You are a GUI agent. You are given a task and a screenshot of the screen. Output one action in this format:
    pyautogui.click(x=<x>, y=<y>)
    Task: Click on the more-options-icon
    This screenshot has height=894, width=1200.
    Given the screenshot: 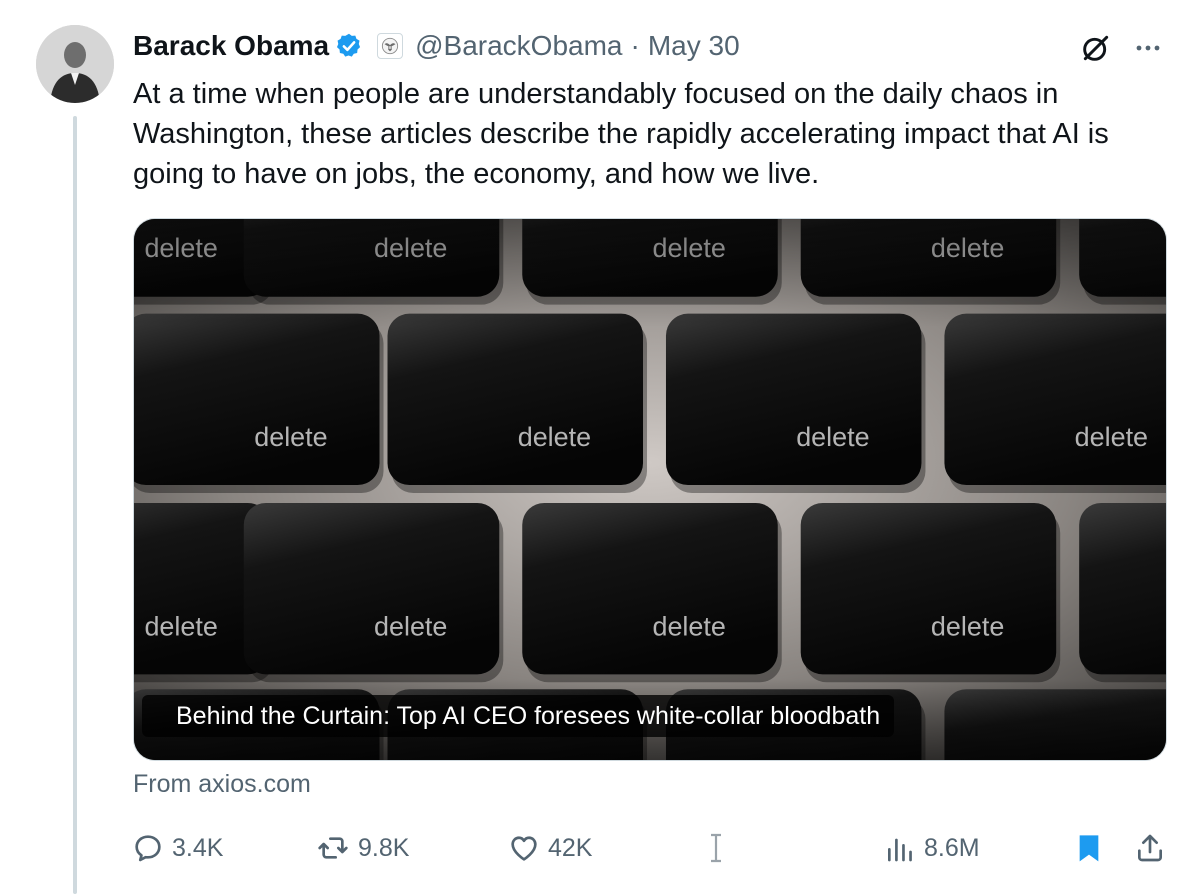 What is the action you would take?
    pyautogui.click(x=1148, y=48)
    